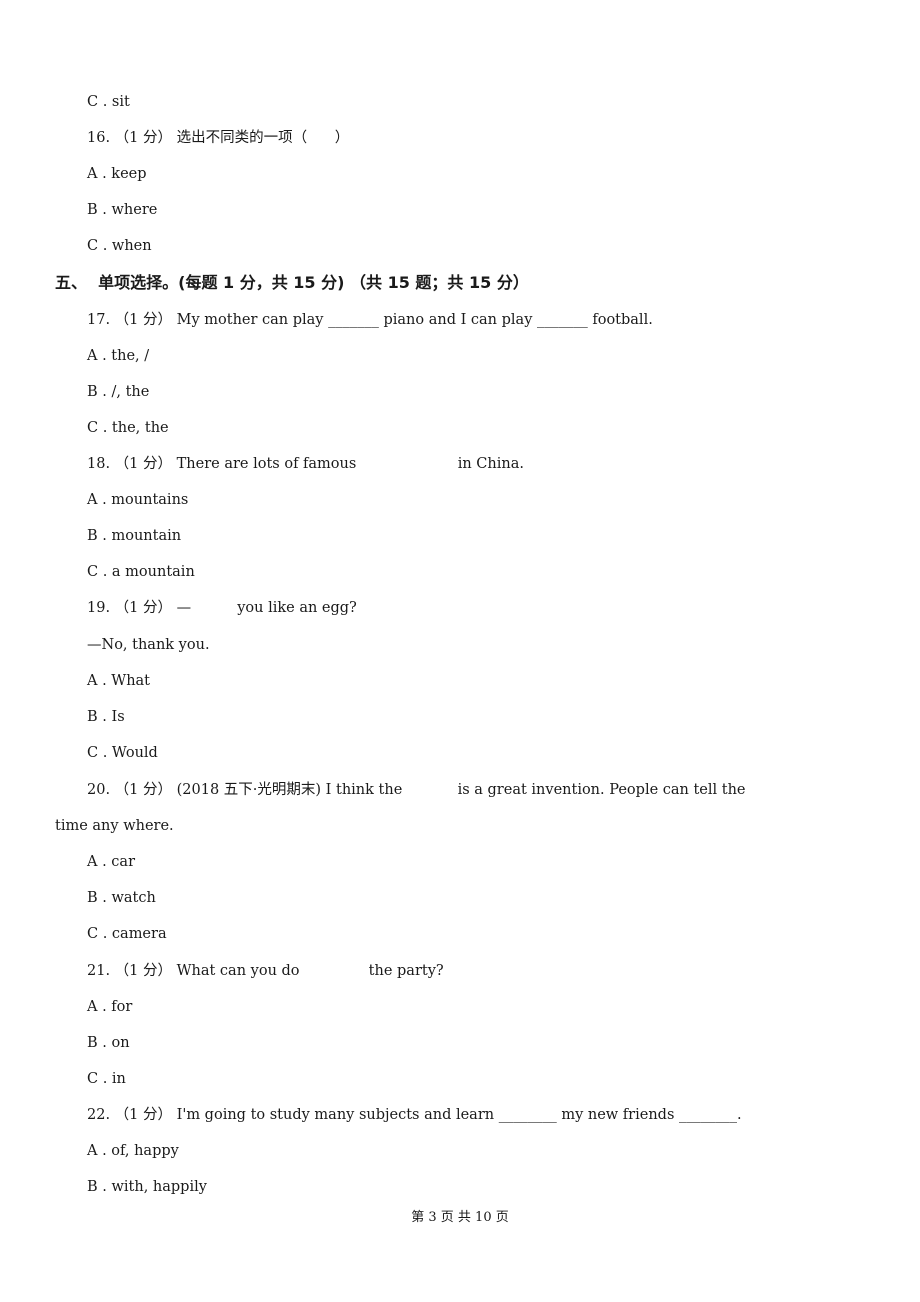 This screenshot has height=1302, width=920. What do you see at coordinates (133, 1151) in the screenshot?
I see `option-q22-a: A . of, happy` at bounding box center [133, 1151].